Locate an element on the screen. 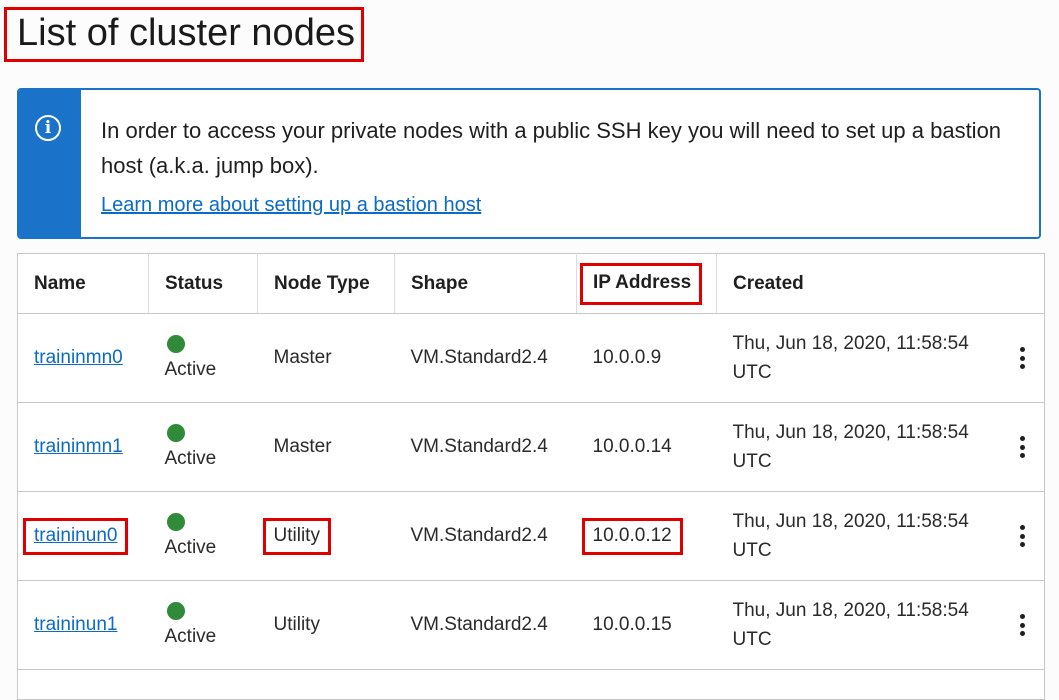 The width and height of the screenshot is (1059, 700). node-name-link: traininmn0 is located at coordinates (78, 357).